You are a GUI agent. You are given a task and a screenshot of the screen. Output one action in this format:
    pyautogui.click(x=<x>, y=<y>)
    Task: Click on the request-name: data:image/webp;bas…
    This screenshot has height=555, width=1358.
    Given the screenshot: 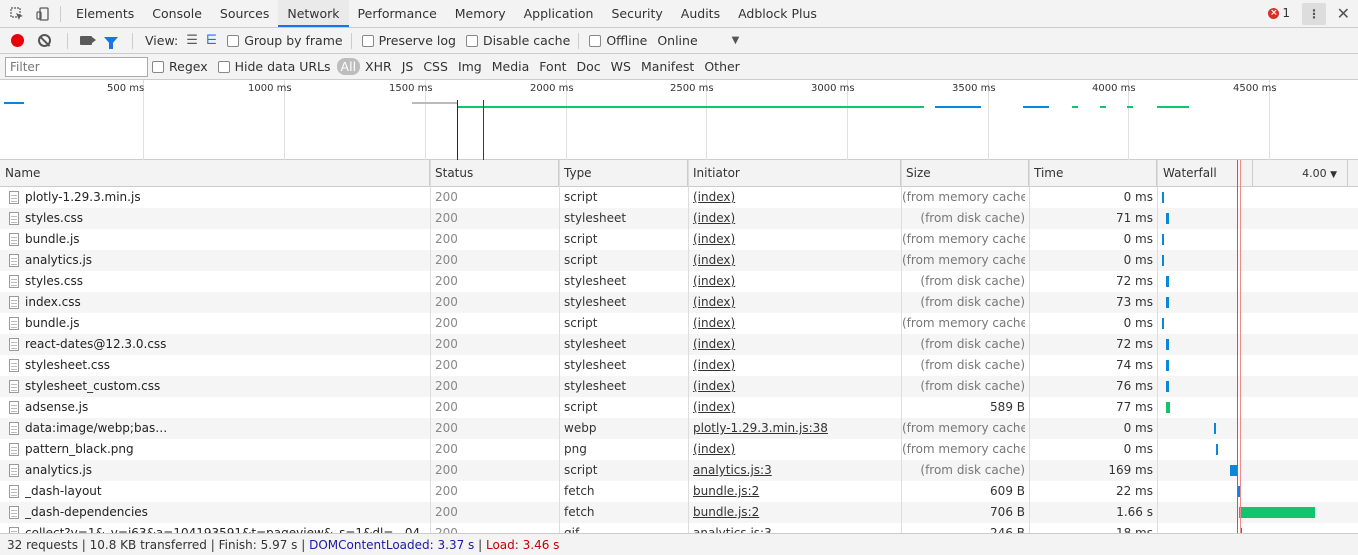 What is the action you would take?
    pyautogui.click(x=225, y=428)
    